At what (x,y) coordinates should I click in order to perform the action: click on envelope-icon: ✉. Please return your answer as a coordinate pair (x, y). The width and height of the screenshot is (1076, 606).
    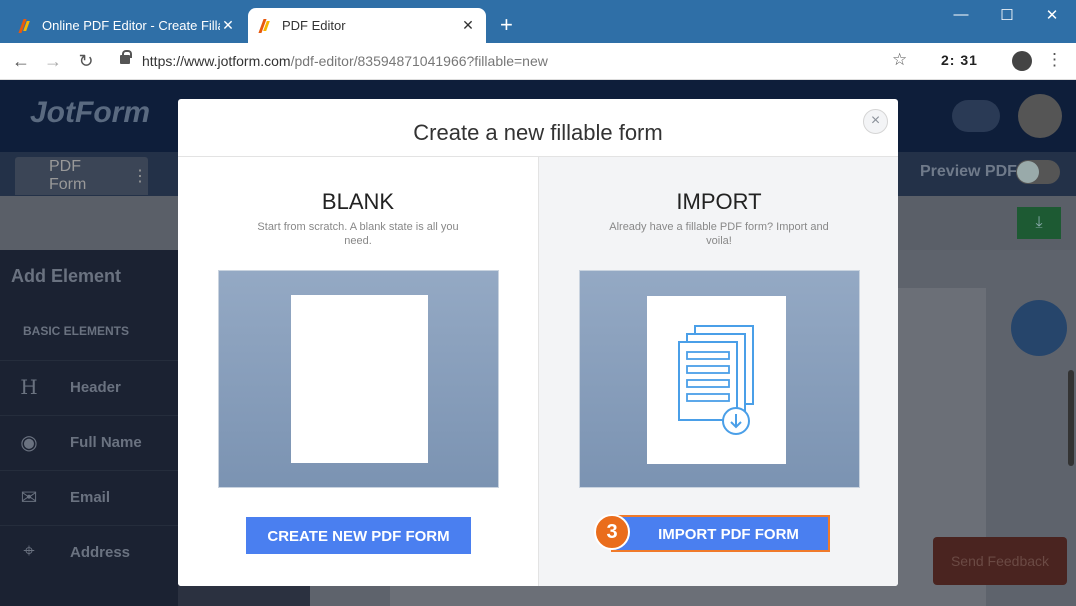
    Looking at the image, I should click on (29, 498).